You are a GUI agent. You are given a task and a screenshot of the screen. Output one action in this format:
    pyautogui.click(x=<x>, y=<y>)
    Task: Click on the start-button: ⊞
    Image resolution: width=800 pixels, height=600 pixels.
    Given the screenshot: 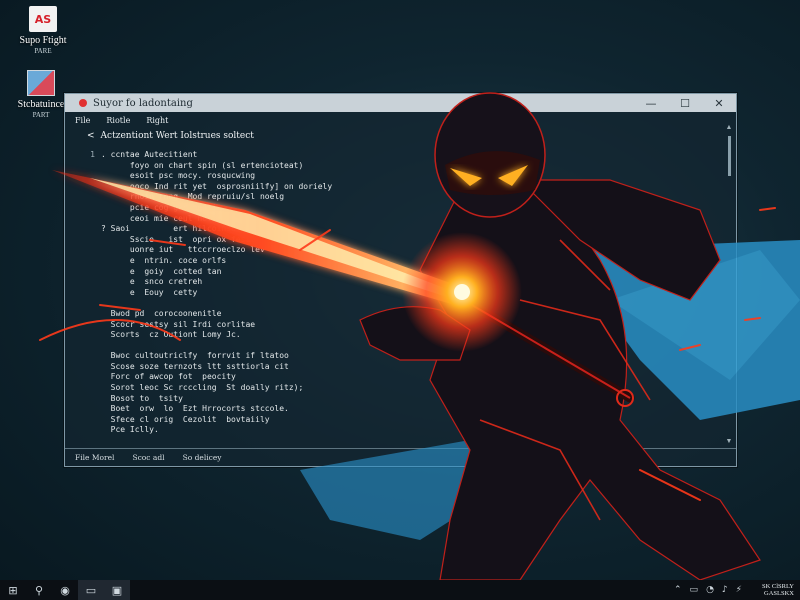 What is the action you would take?
    pyautogui.click(x=13, y=590)
    